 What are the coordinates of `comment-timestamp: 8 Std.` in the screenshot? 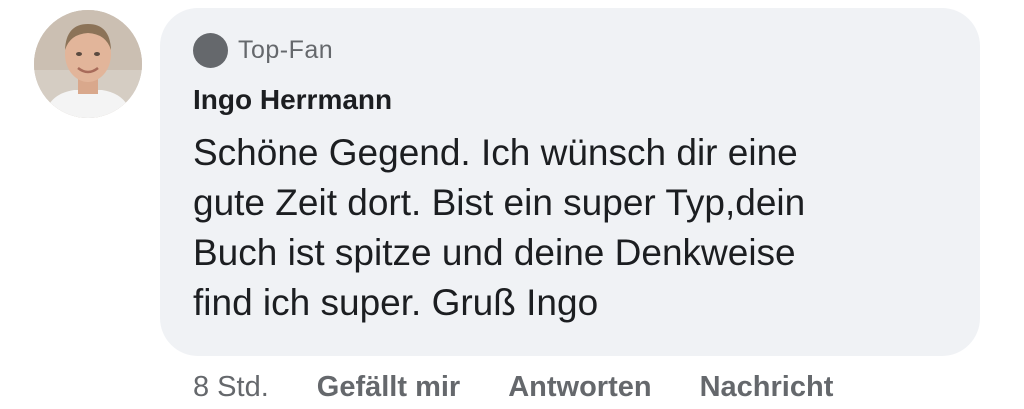 It's located at (231, 387).